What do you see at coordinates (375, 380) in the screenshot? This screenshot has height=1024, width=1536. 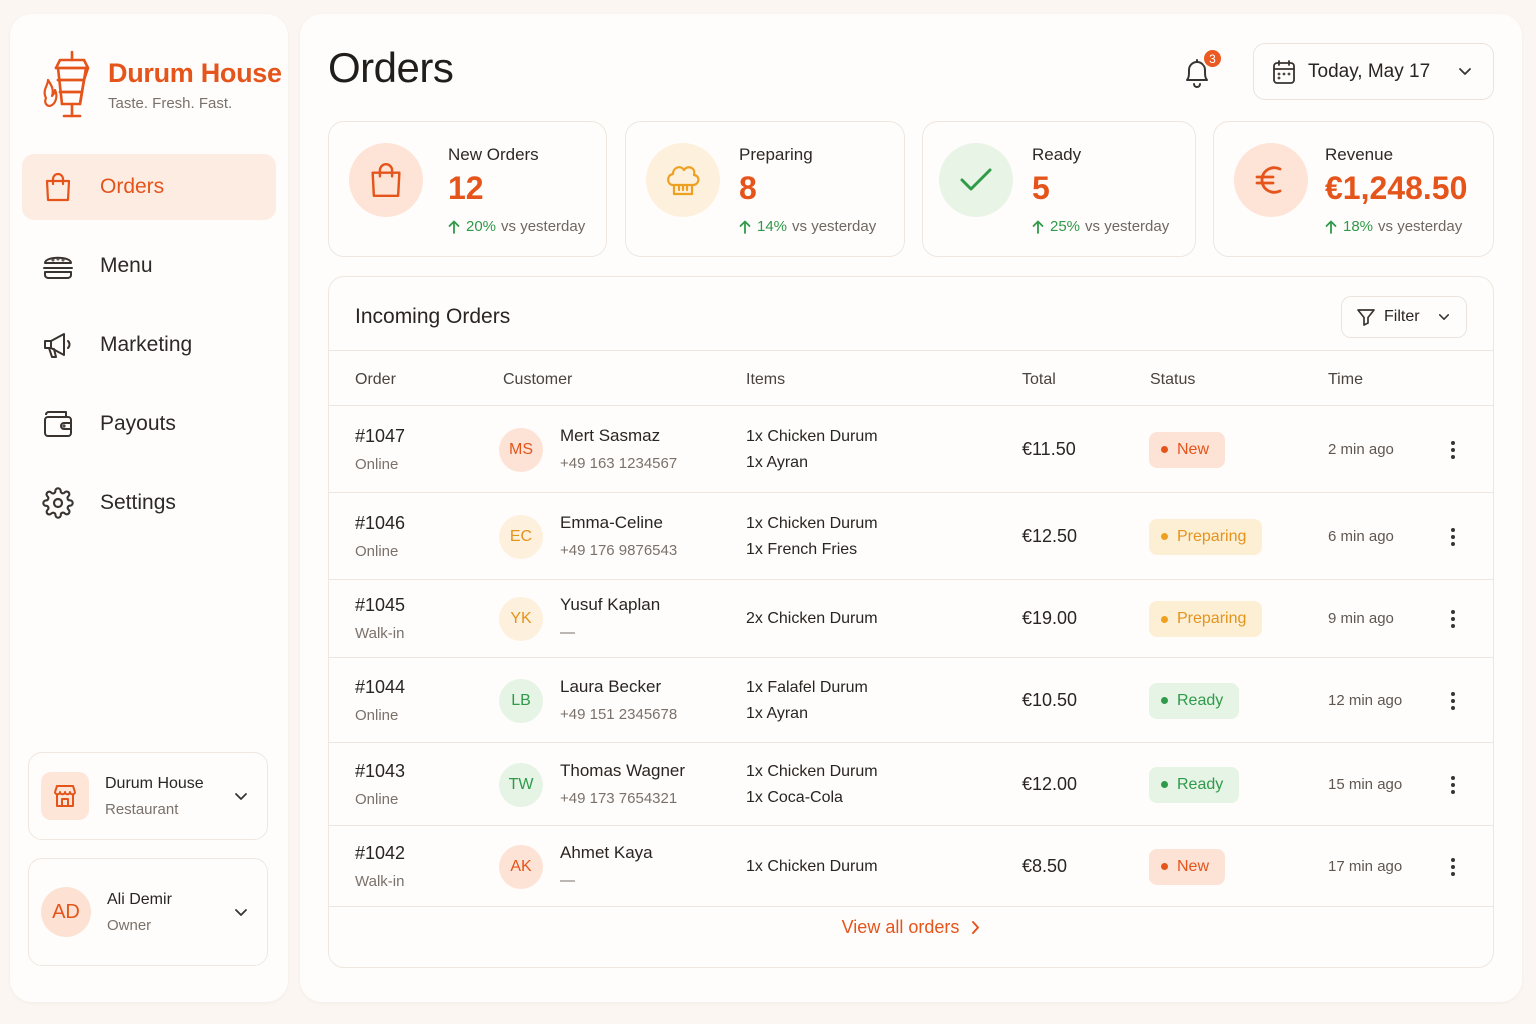 I see `column-header-order: Order` at bounding box center [375, 380].